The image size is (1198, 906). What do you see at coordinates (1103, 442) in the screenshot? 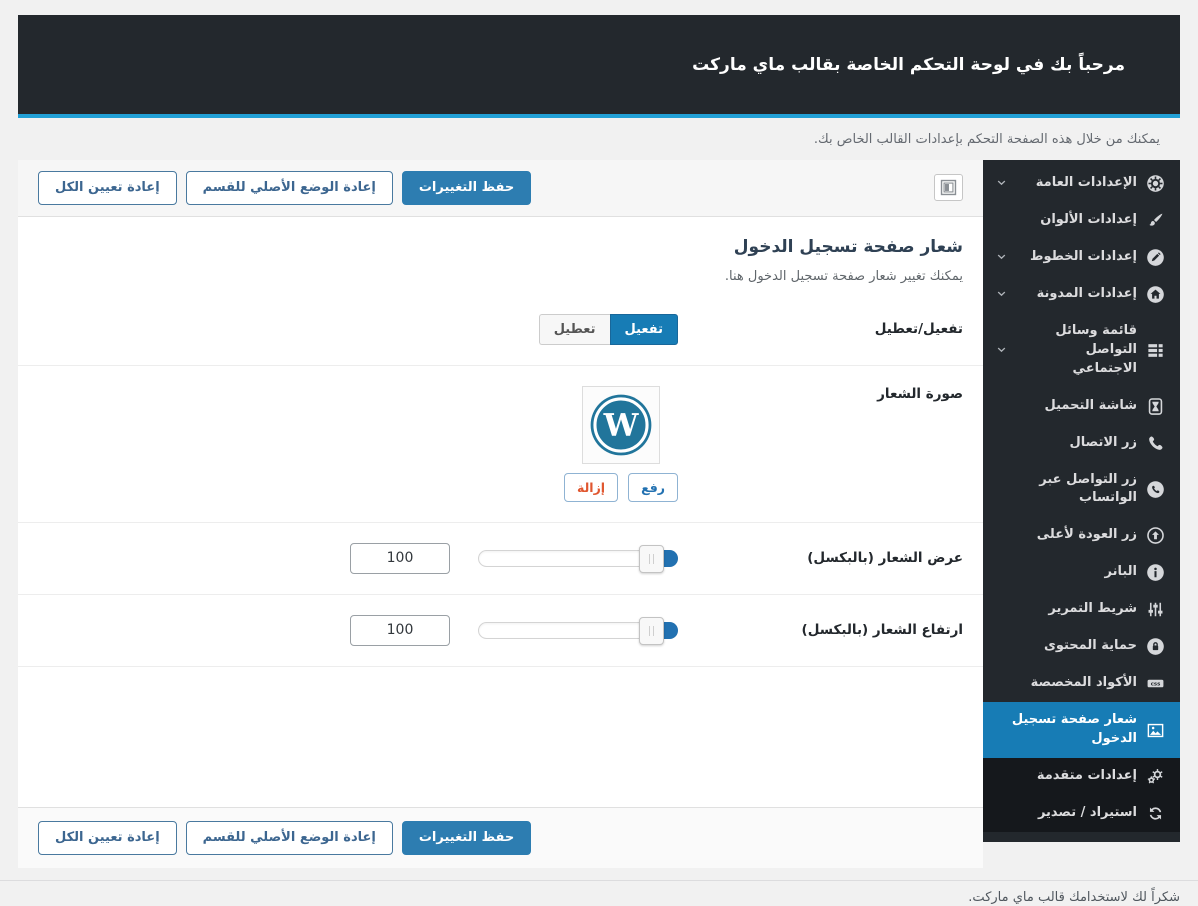
I see `sidebar-item-label: زر الاتصال` at bounding box center [1103, 442].